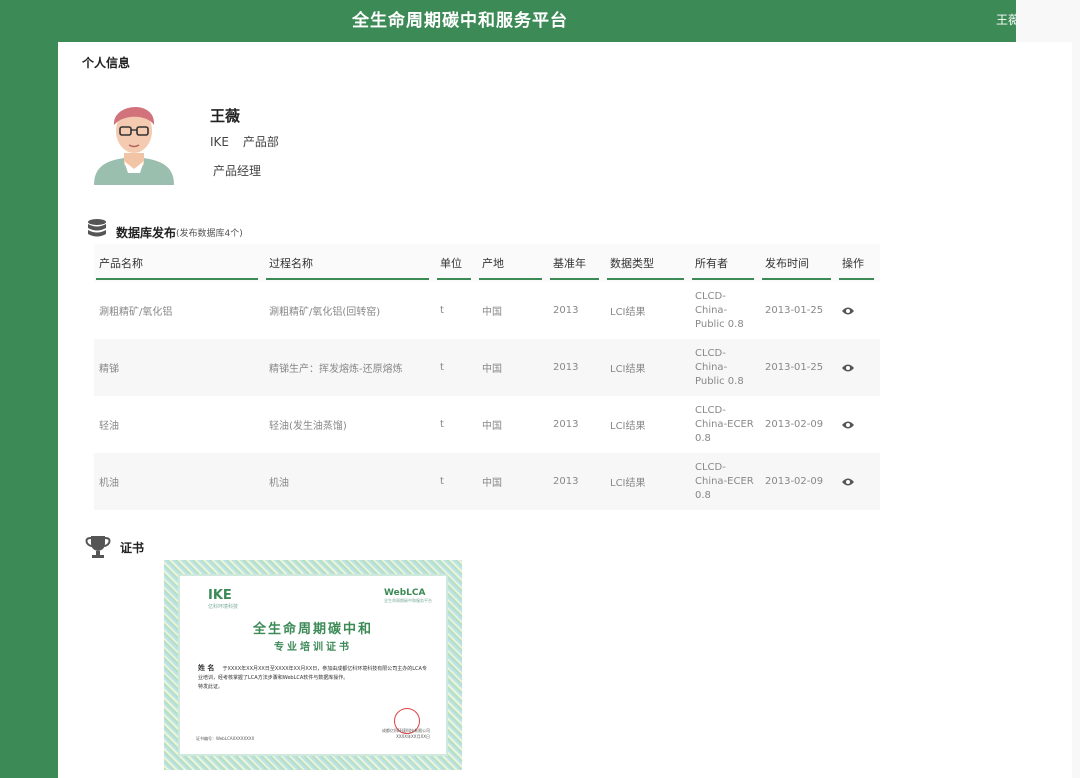 This screenshot has height=778, width=1080. What do you see at coordinates (97, 228) in the screenshot?
I see `database-icon` at bounding box center [97, 228].